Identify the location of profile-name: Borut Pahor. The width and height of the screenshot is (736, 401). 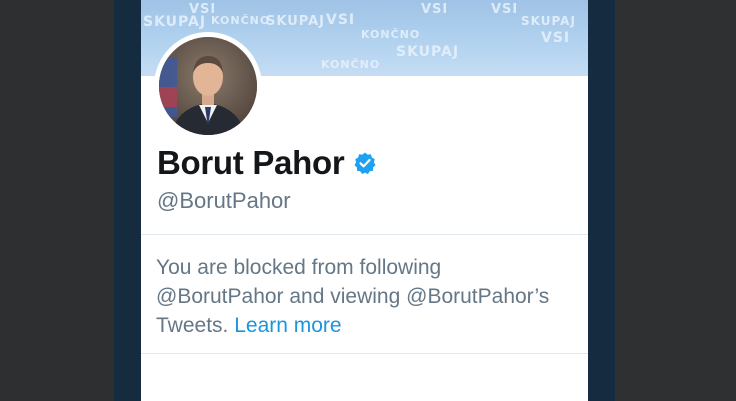
(251, 162).